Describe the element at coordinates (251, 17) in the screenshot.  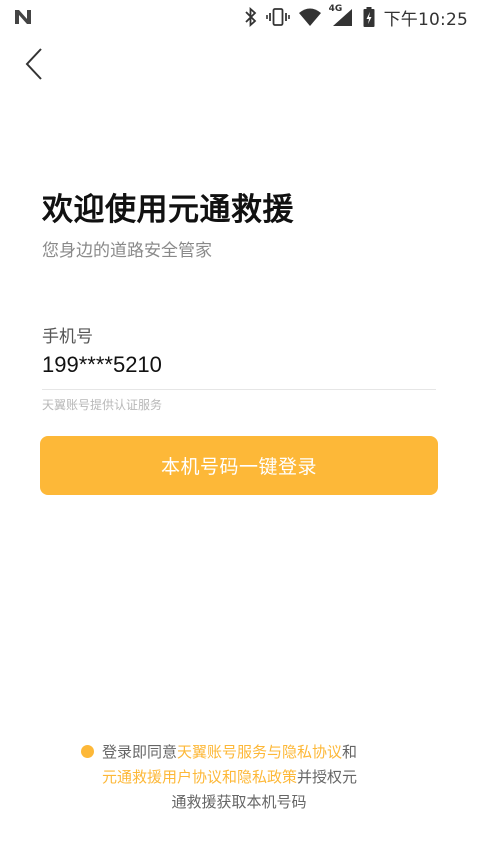
I see `bluetooth-icon` at that location.